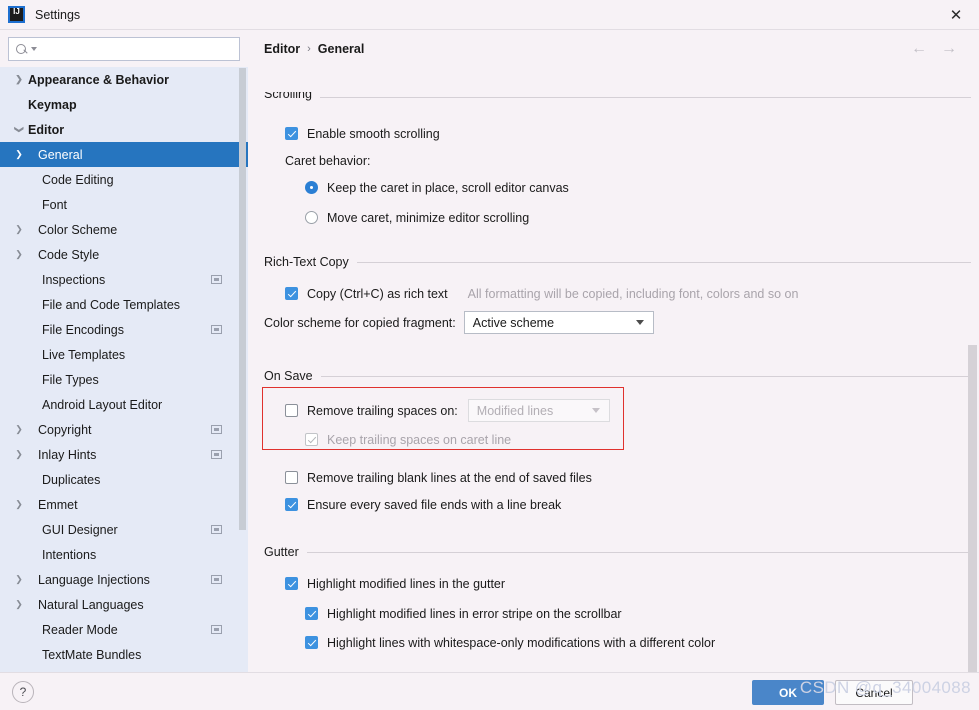 This screenshot has width=979, height=710. Describe the element at coordinates (406, 583) in the screenshot. I see `checkbox-label: Highlight modified lines in the gutter` at that location.